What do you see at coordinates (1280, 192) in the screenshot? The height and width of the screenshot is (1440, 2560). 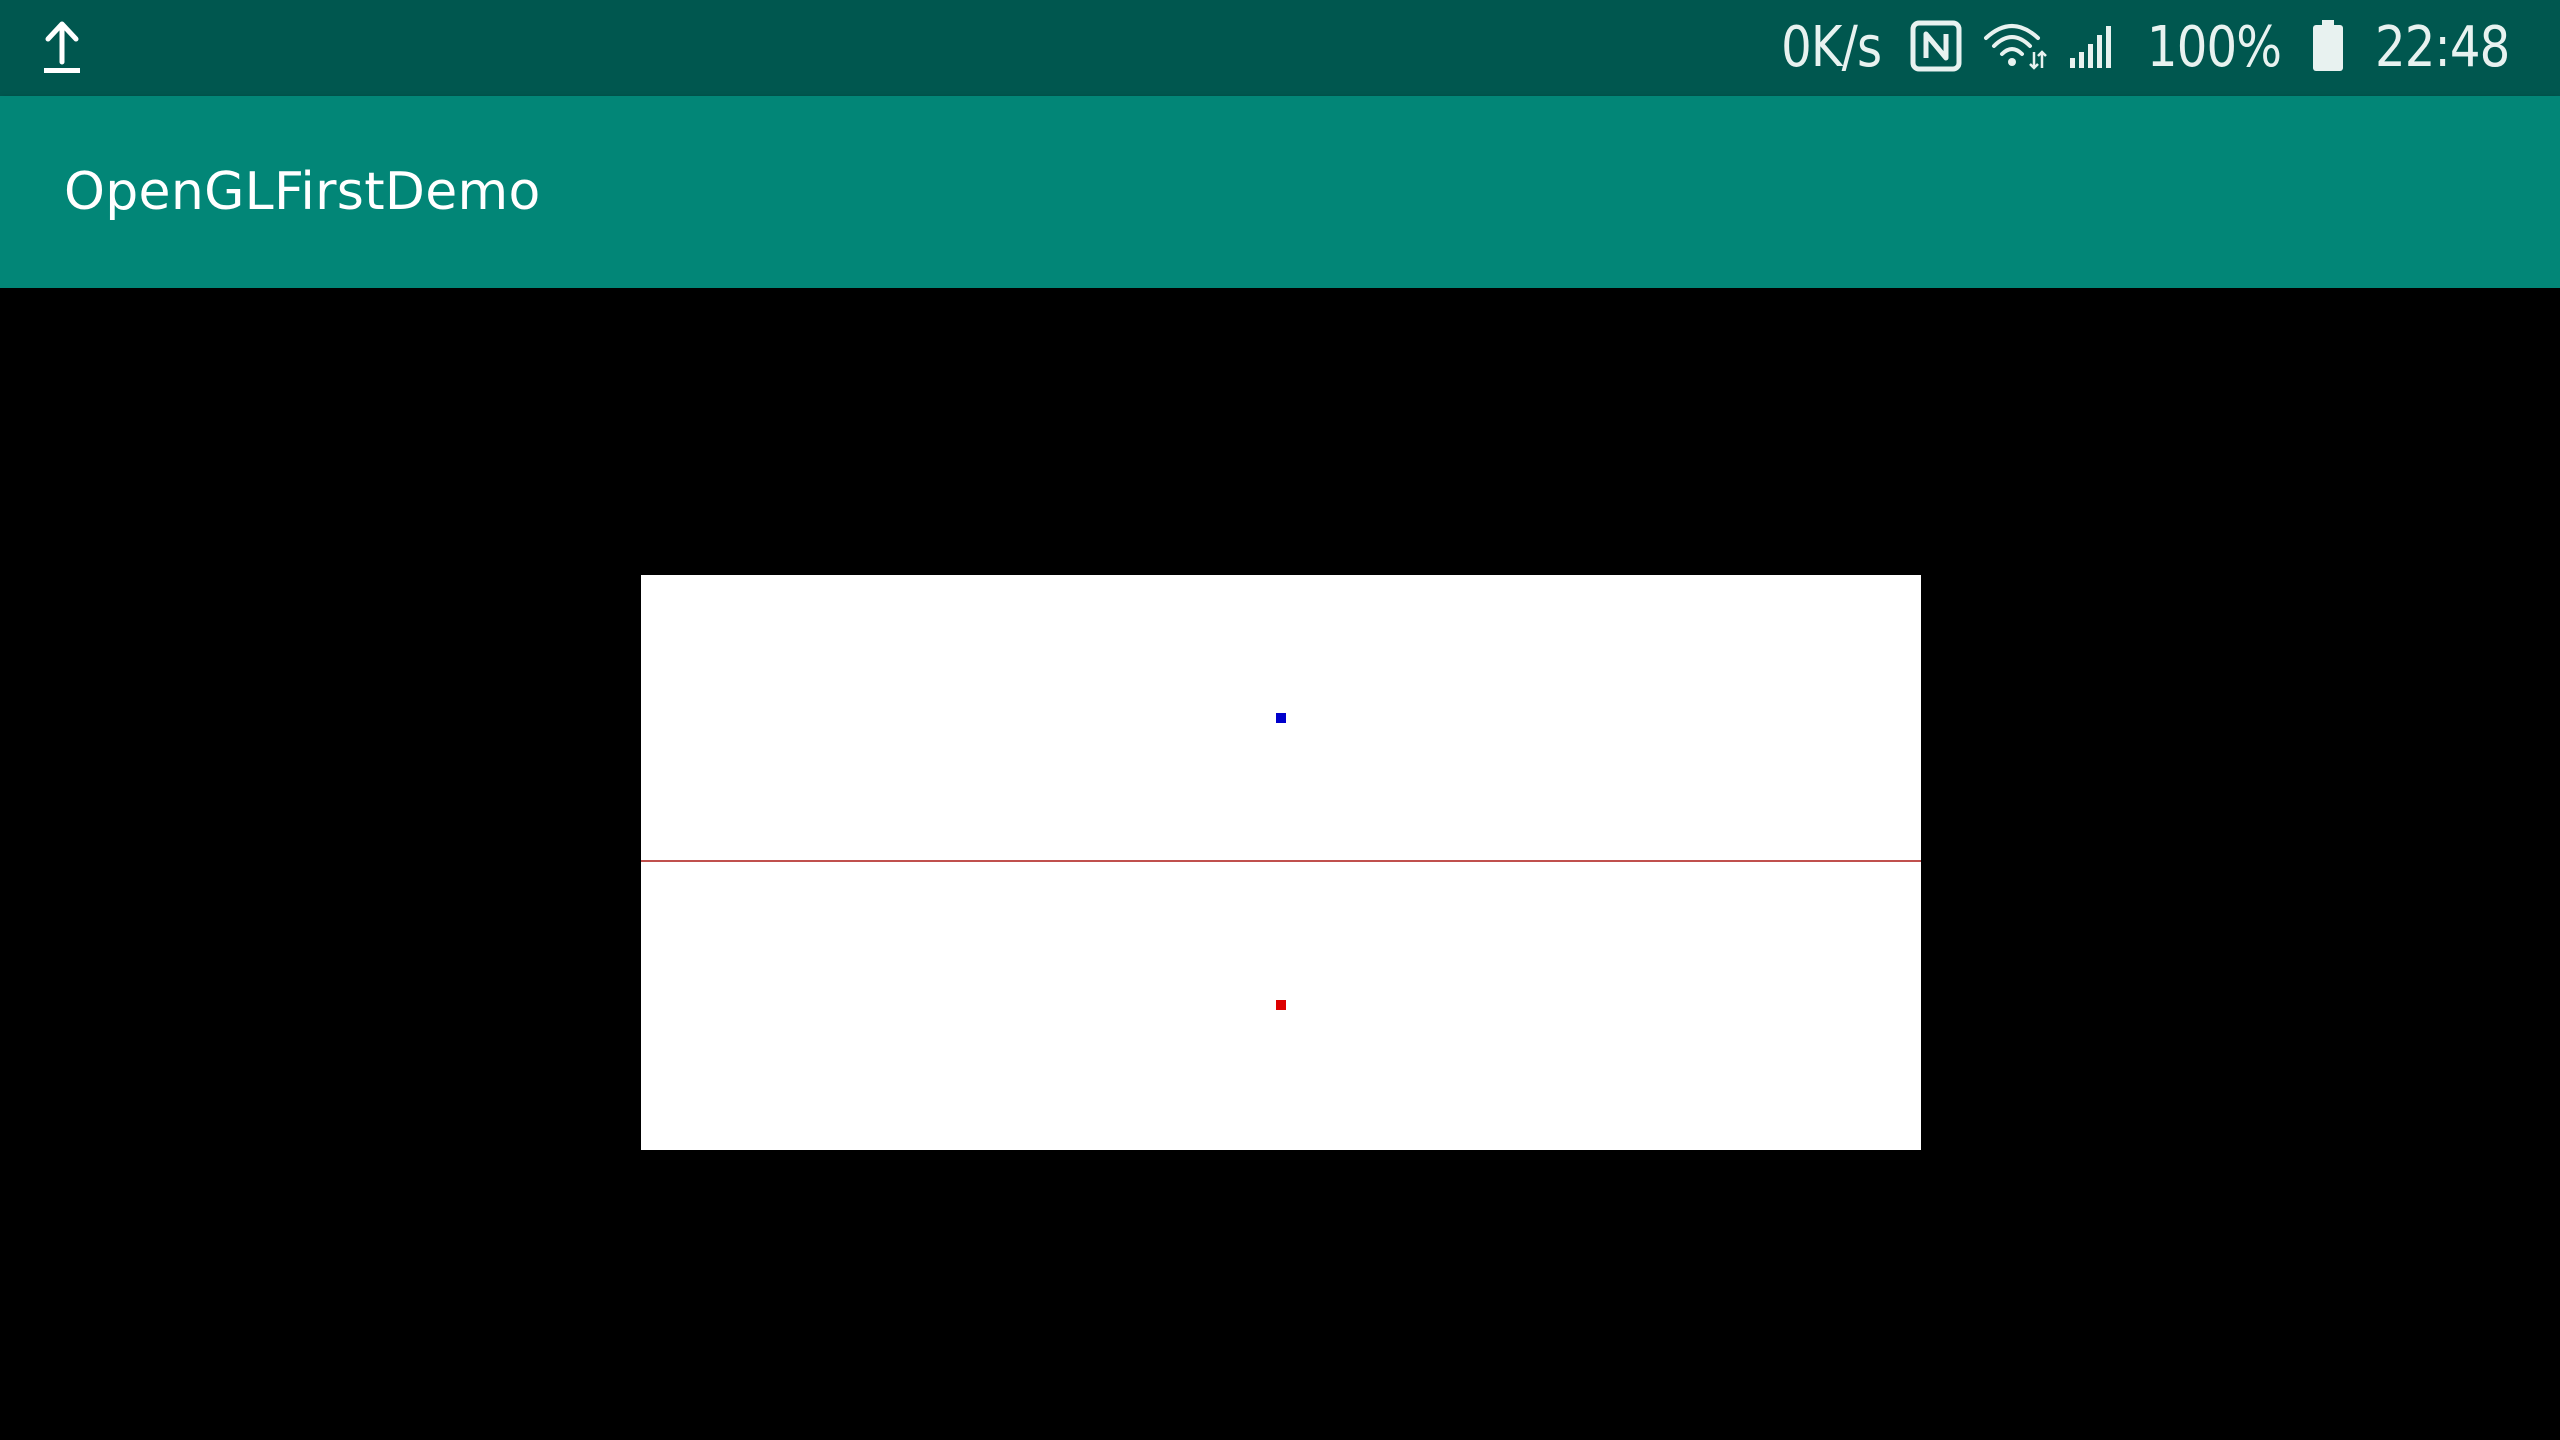 I see `app-bar: OpenGLFirstDemo` at bounding box center [1280, 192].